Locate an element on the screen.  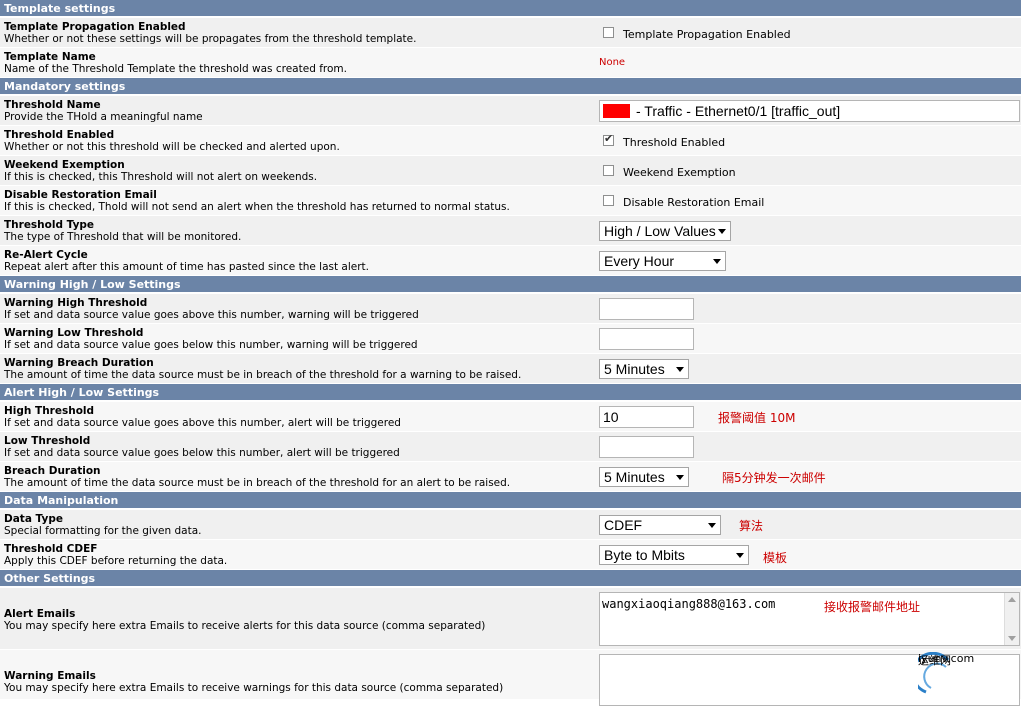
section-mandatory-settings: Mandatory settings is located at coordinates (510, 86).